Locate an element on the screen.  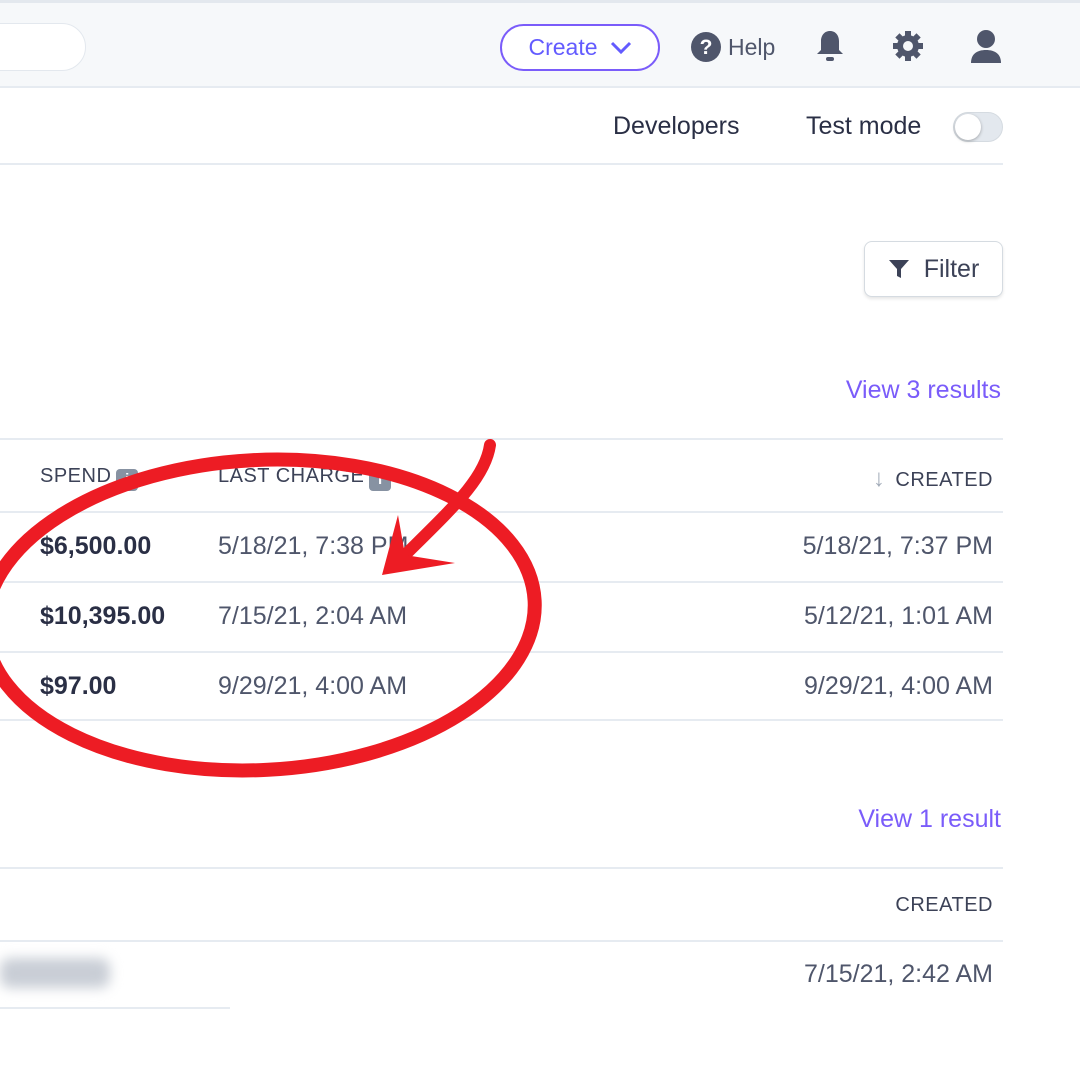
top-bar: Create ? Help is located at coordinates (540, 44).